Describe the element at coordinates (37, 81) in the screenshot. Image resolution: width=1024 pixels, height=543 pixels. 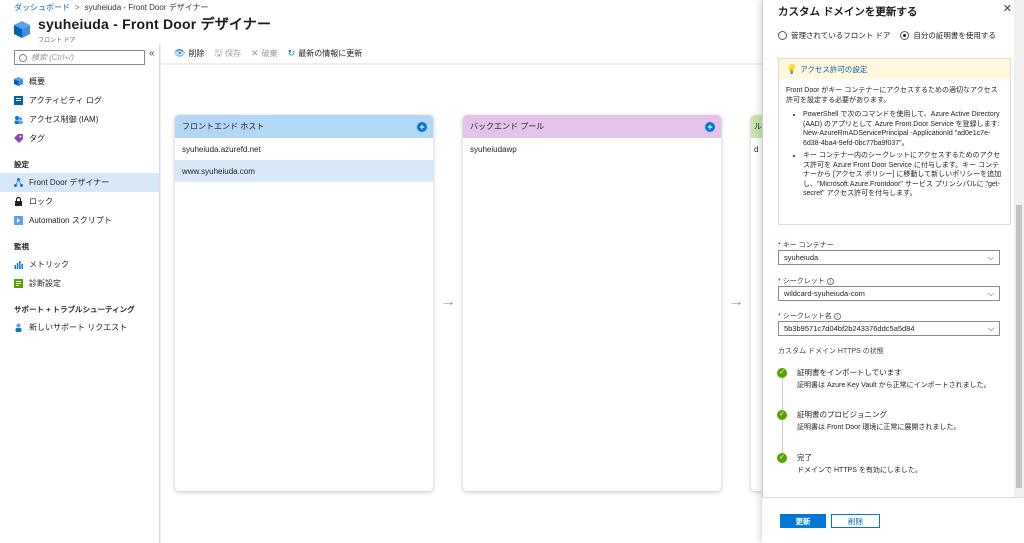
I see `sidebar-item-label: 概要` at that location.